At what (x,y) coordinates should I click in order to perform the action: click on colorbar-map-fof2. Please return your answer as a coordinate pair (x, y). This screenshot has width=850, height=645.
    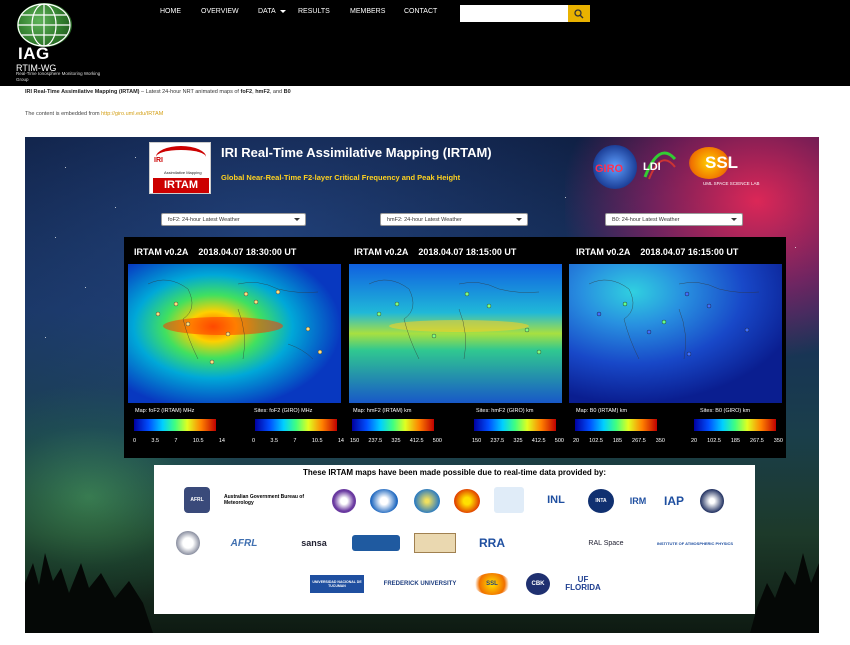
    Looking at the image, I should click on (175, 425).